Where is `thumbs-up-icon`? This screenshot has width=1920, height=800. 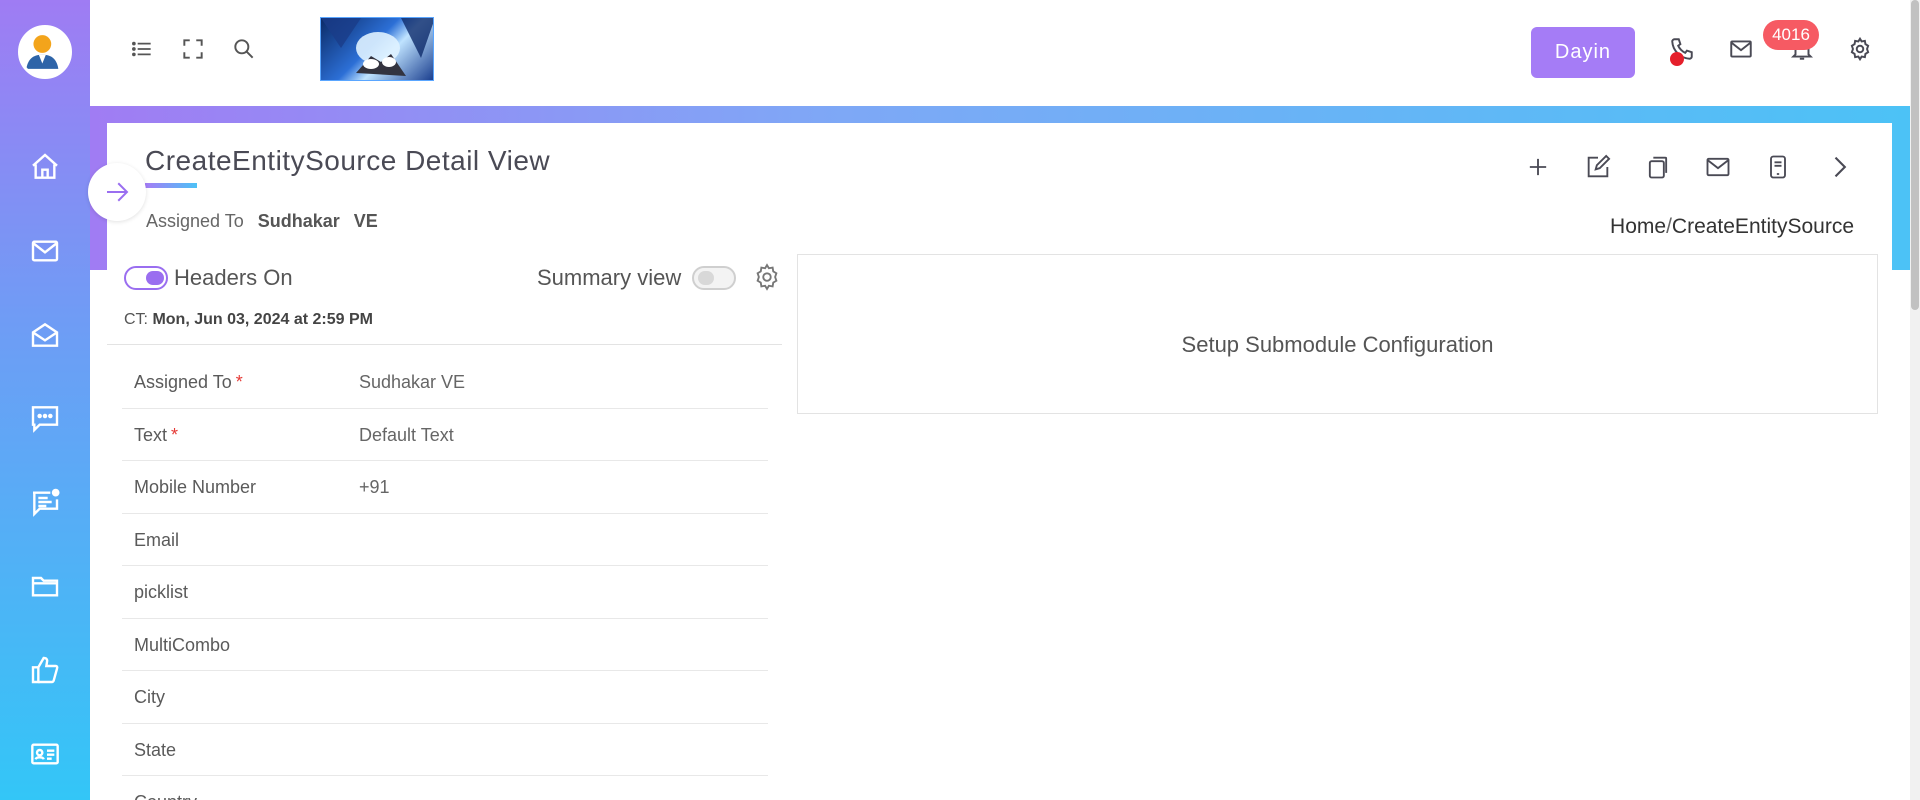 thumbs-up-icon is located at coordinates (45, 670).